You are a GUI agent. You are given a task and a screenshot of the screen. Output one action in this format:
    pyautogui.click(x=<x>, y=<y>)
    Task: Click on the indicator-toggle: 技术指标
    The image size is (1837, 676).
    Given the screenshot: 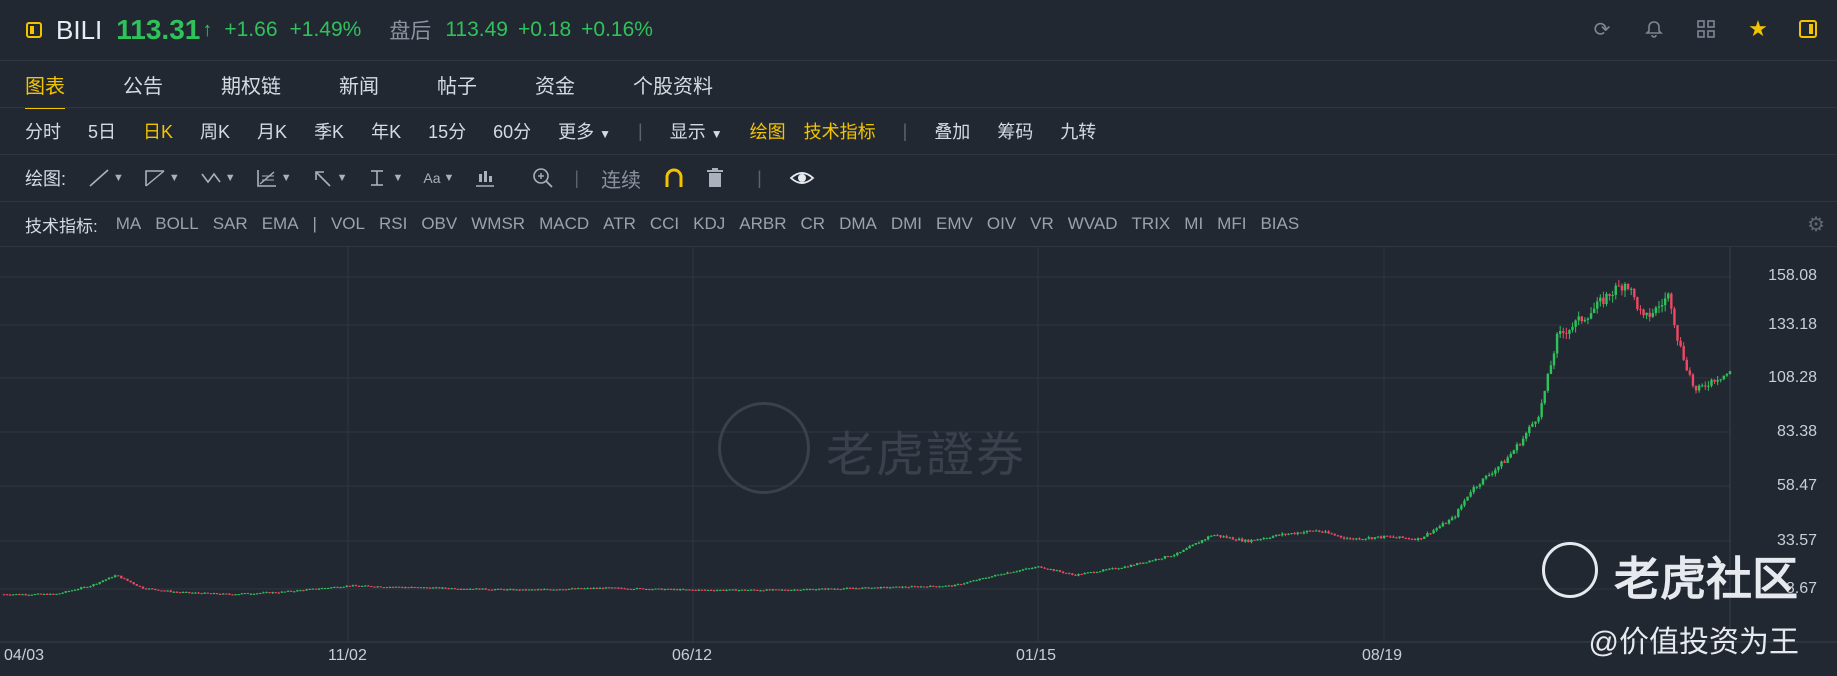 What is the action you would take?
    pyautogui.click(x=840, y=131)
    